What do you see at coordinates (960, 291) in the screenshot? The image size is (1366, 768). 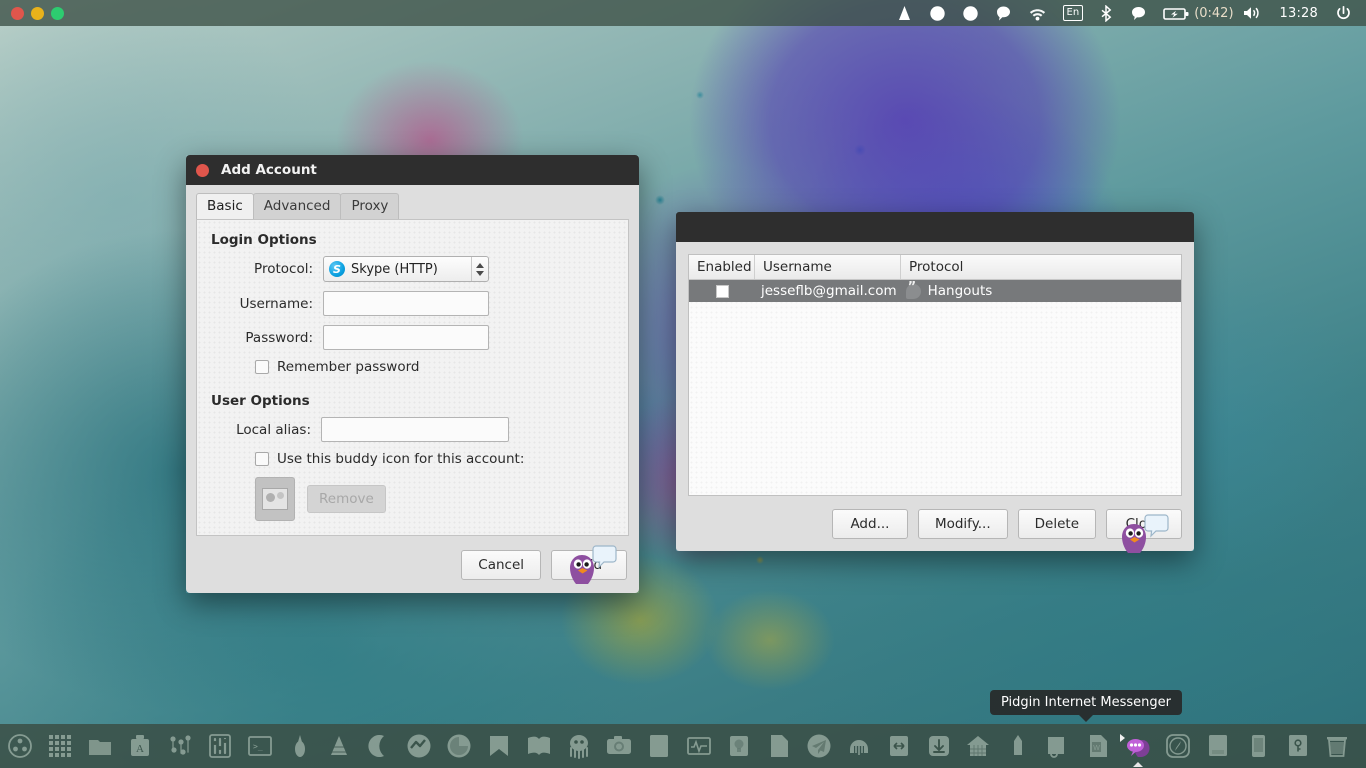 I see `row-protocol: Hangouts` at bounding box center [960, 291].